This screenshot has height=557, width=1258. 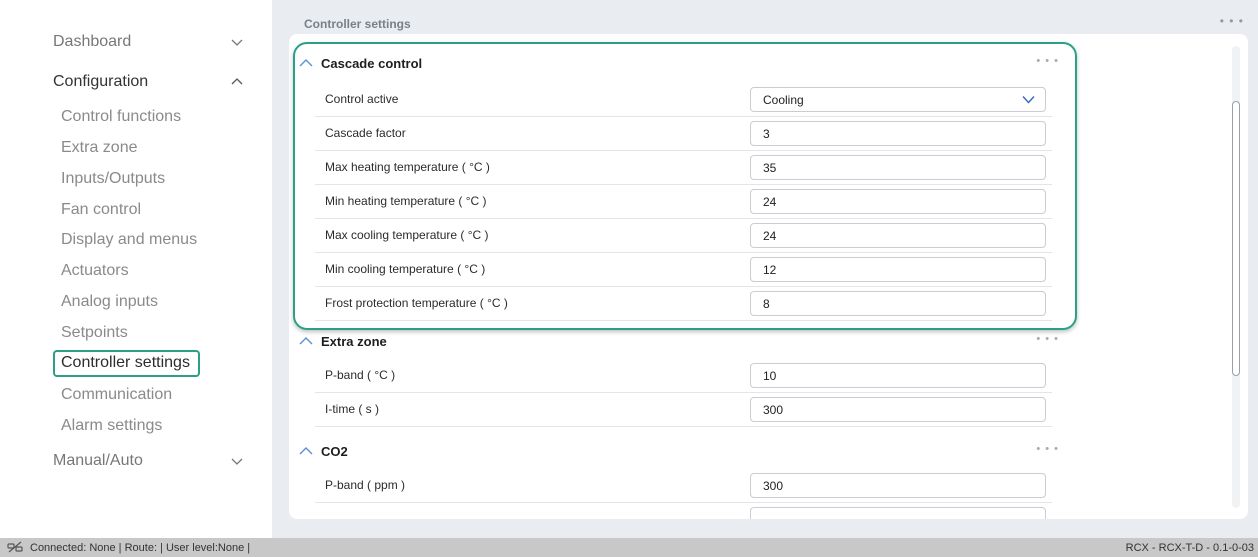 What do you see at coordinates (679, 63) in the screenshot?
I see `section-header-cascade-control: Cascade control • • •` at bounding box center [679, 63].